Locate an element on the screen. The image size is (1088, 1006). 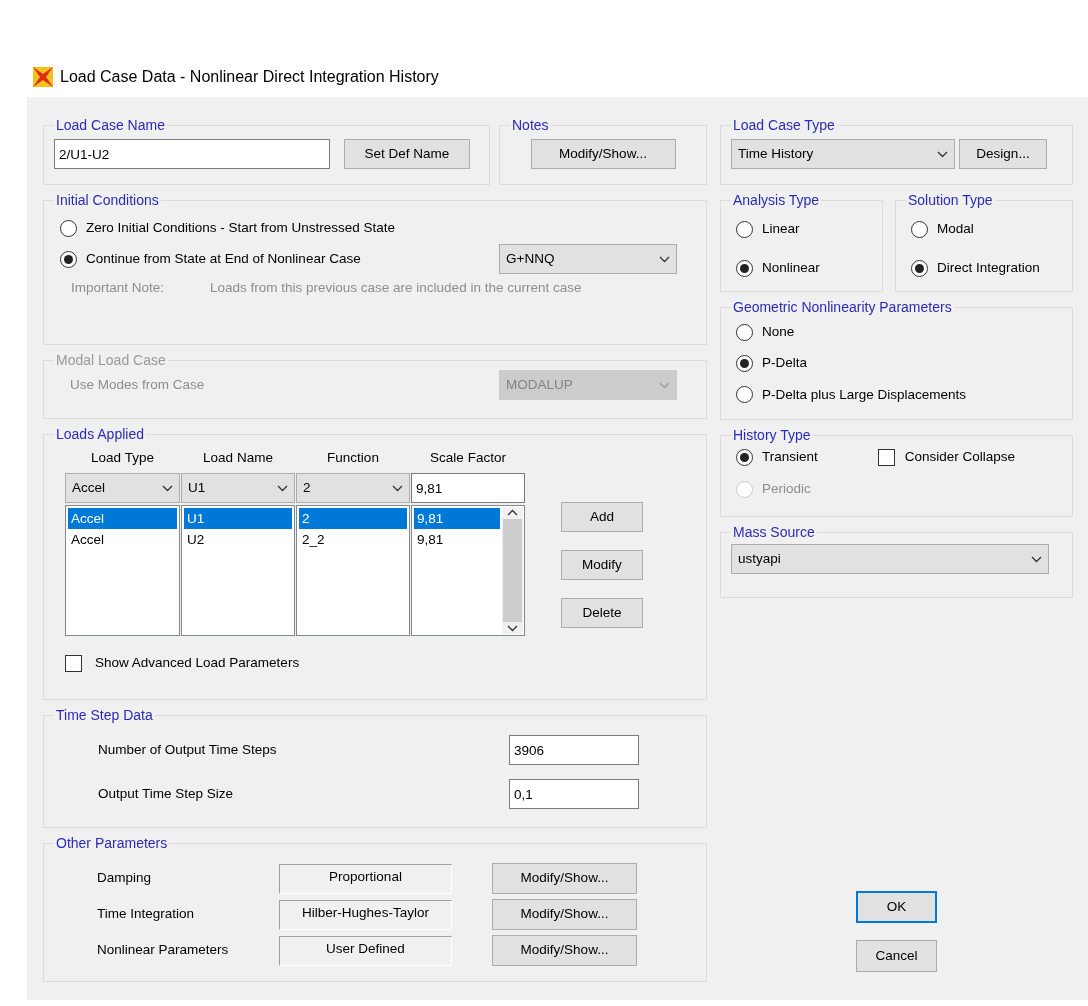
value-box: Proportional is located at coordinates (365, 878).